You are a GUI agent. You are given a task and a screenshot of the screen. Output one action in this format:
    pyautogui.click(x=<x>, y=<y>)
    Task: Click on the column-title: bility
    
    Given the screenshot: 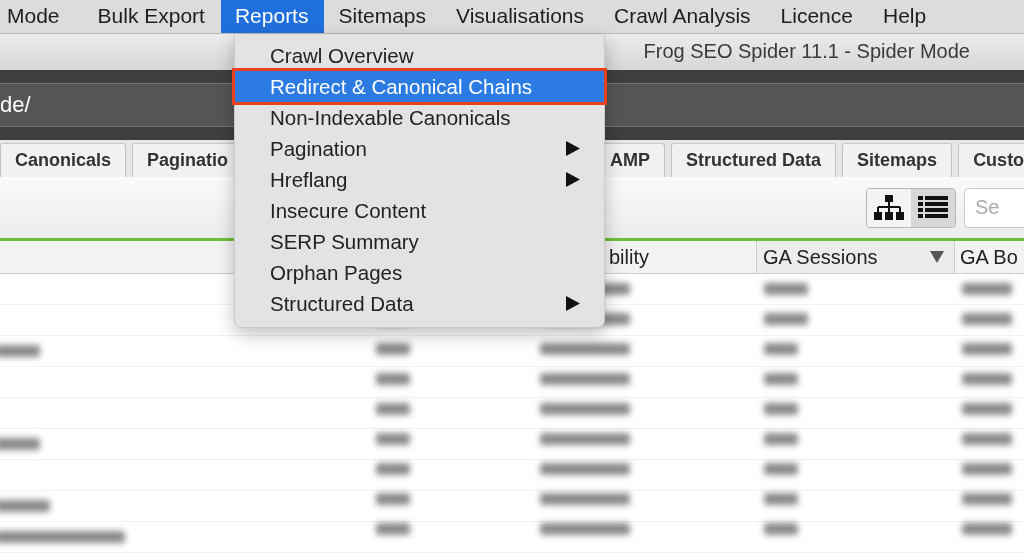 What is the action you would take?
    pyautogui.click(x=629, y=257)
    